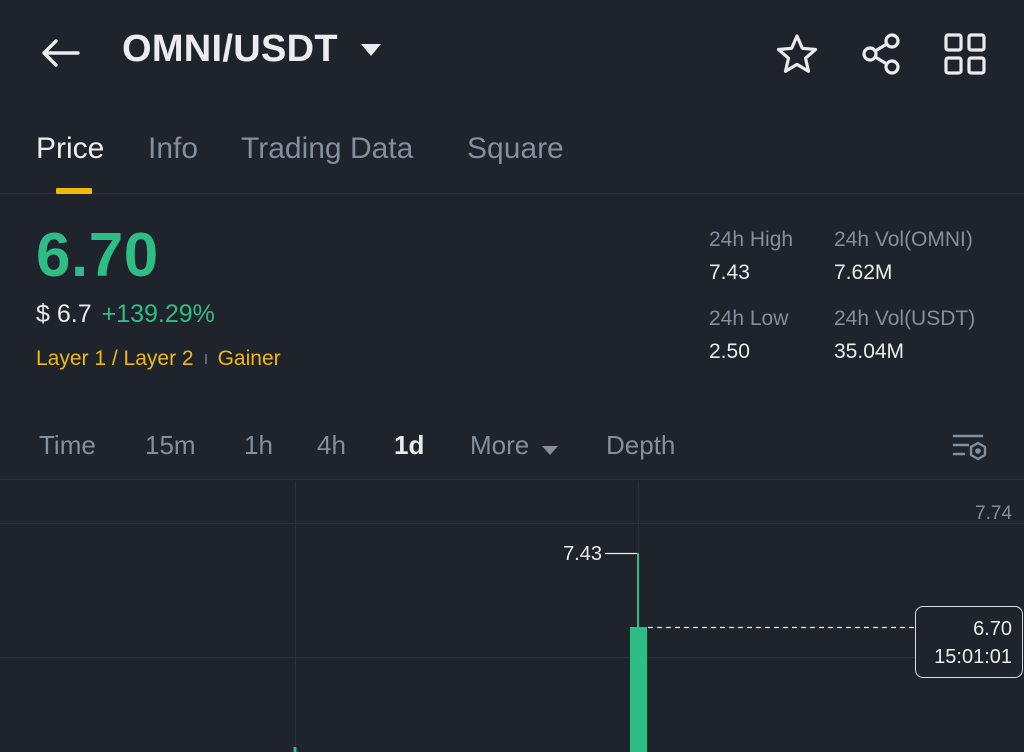 Image resolution: width=1024 pixels, height=752 pixels. I want to click on grid-icon, so click(965, 54).